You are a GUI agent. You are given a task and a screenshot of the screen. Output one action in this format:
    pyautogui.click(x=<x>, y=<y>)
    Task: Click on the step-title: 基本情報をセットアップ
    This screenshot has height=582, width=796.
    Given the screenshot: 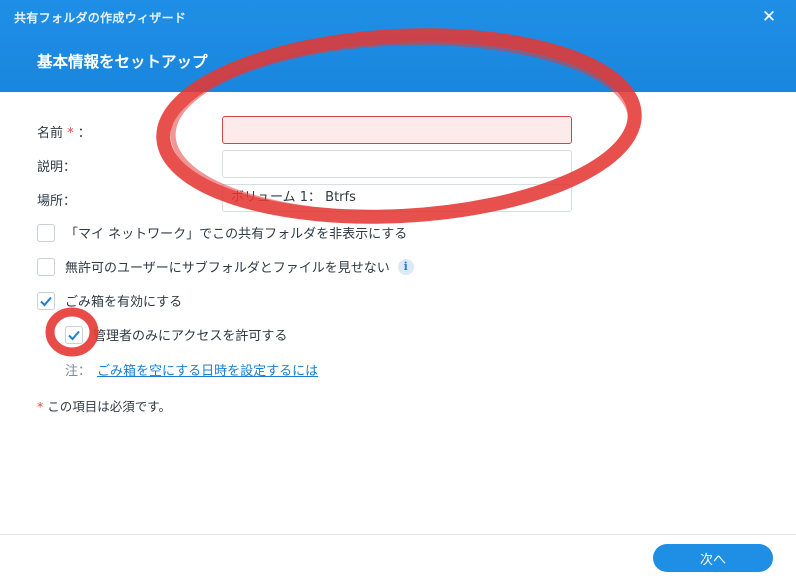 What is the action you would take?
    pyautogui.click(x=122, y=62)
    